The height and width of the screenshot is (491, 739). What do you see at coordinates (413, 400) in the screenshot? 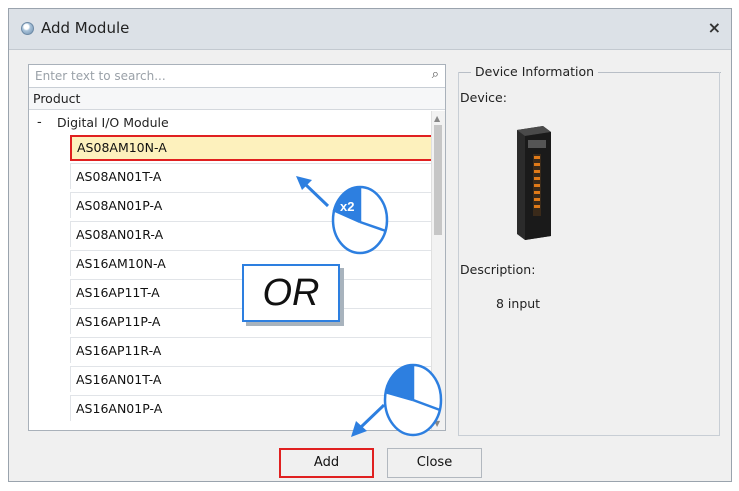
I see `mouse-click-icon` at bounding box center [413, 400].